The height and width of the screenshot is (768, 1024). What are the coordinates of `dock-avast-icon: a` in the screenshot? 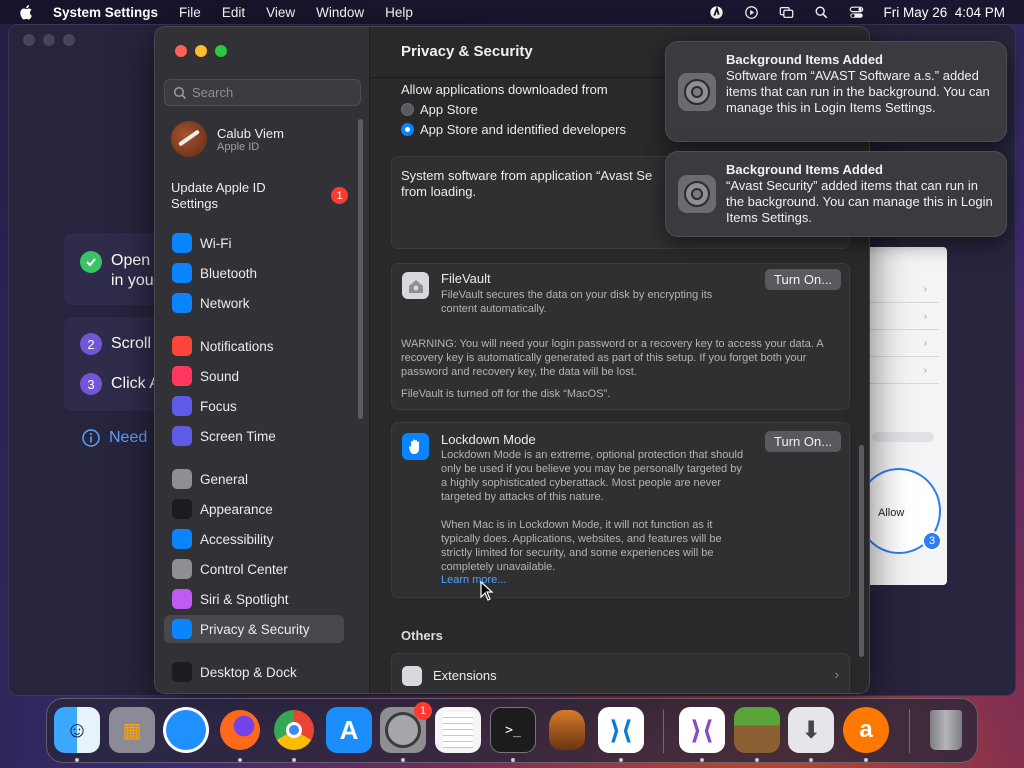 It's located at (866, 730).